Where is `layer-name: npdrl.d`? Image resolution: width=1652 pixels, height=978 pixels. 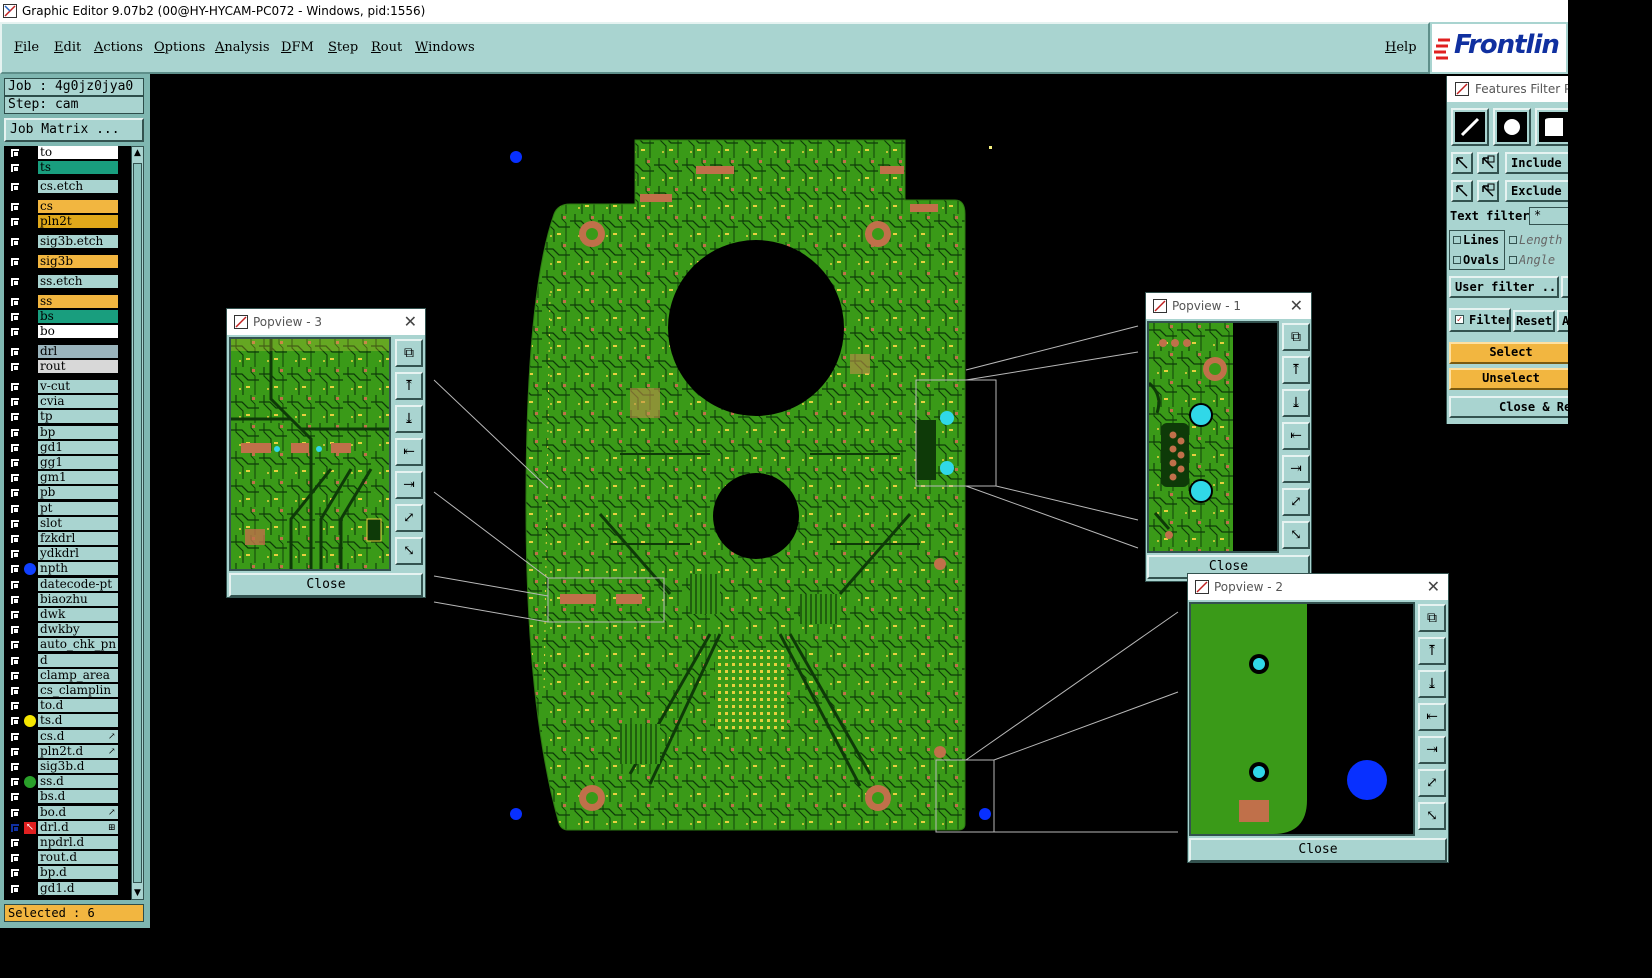 layer-name: npdrl.d is located at coordinates (78, 843).